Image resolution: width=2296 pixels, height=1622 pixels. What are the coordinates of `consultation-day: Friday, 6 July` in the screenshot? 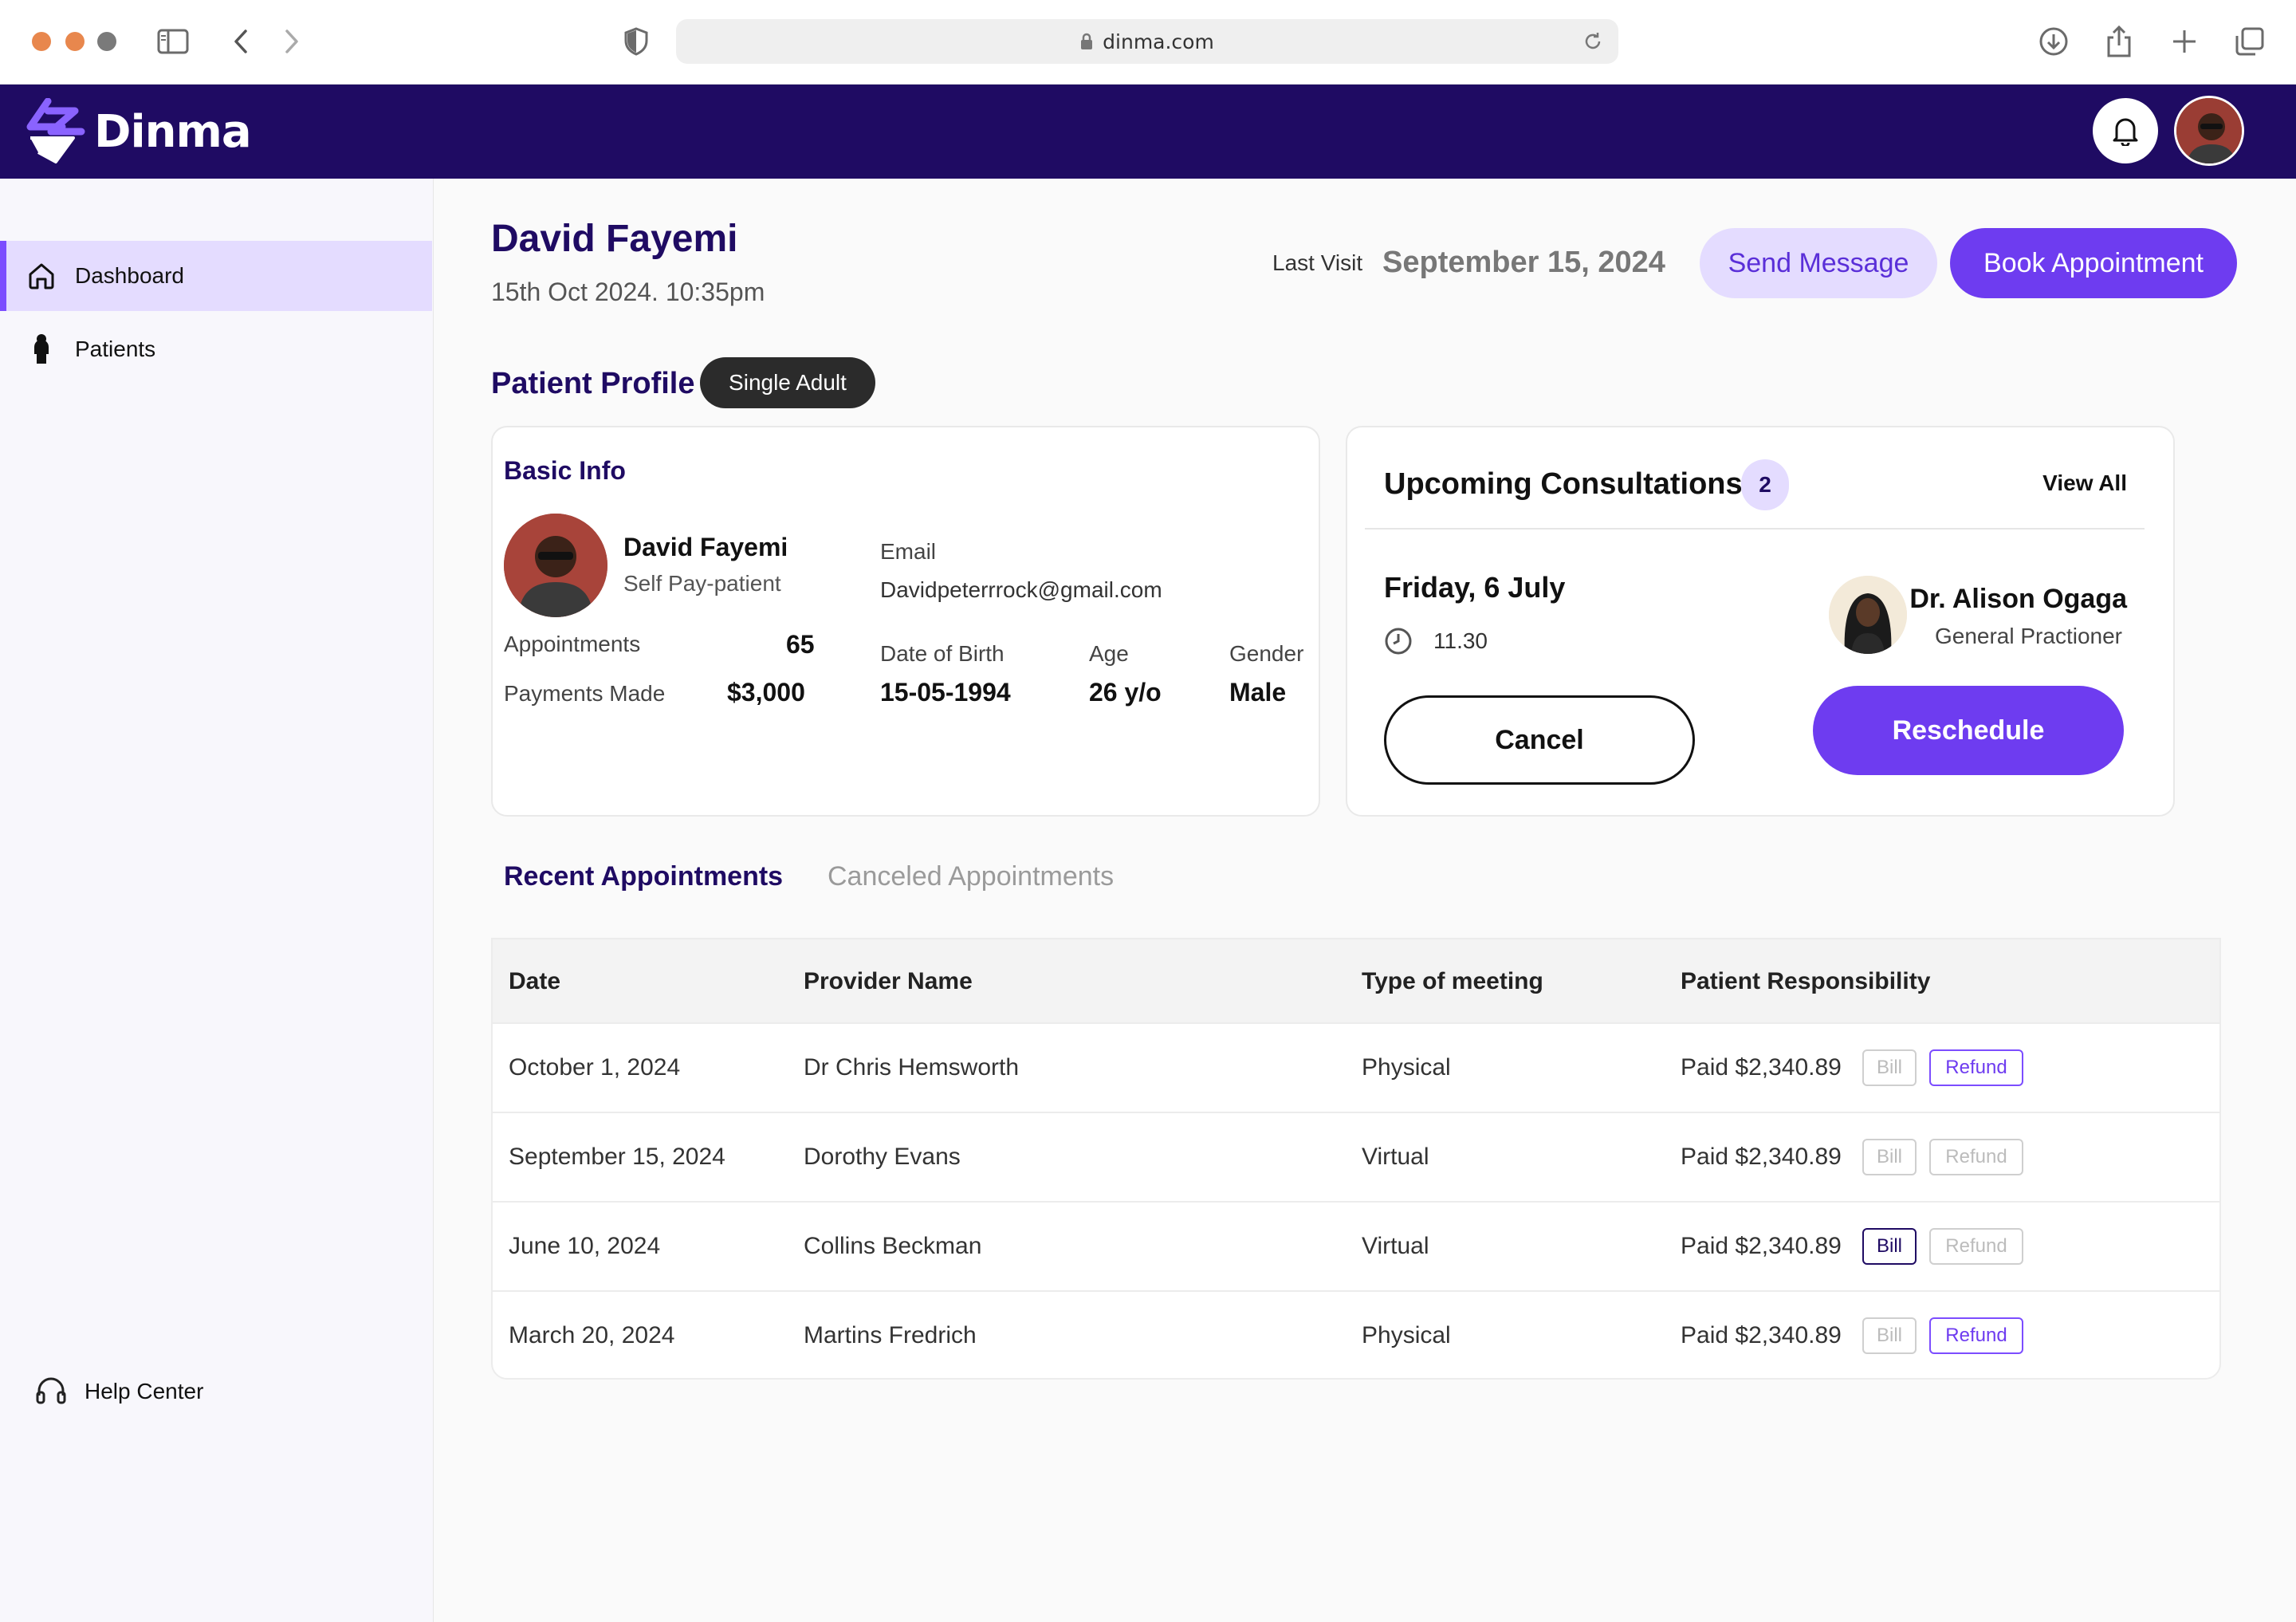 It's located at (1475, 587).